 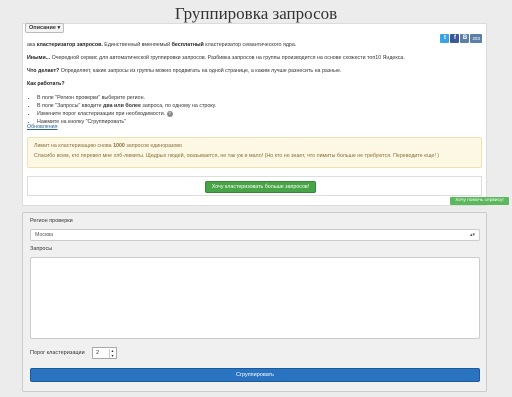 What do you see at coordinates (445, 38) in the screenshot?
I see `twitter-icon: t` at bounding box center [445, 38].